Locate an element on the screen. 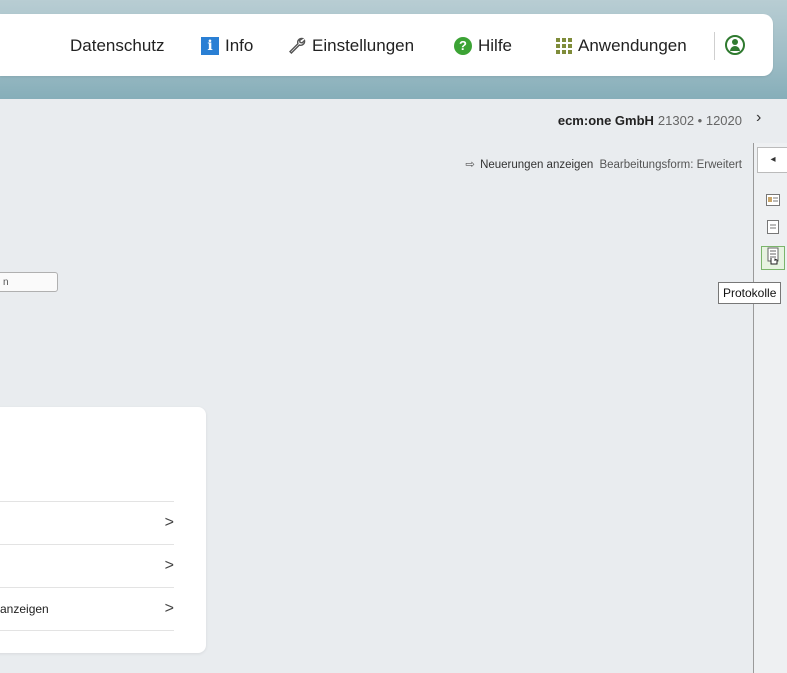 Image resolution: width=787 pixels, height=673 pixels. user-icon is located at coordinates (735, 45).